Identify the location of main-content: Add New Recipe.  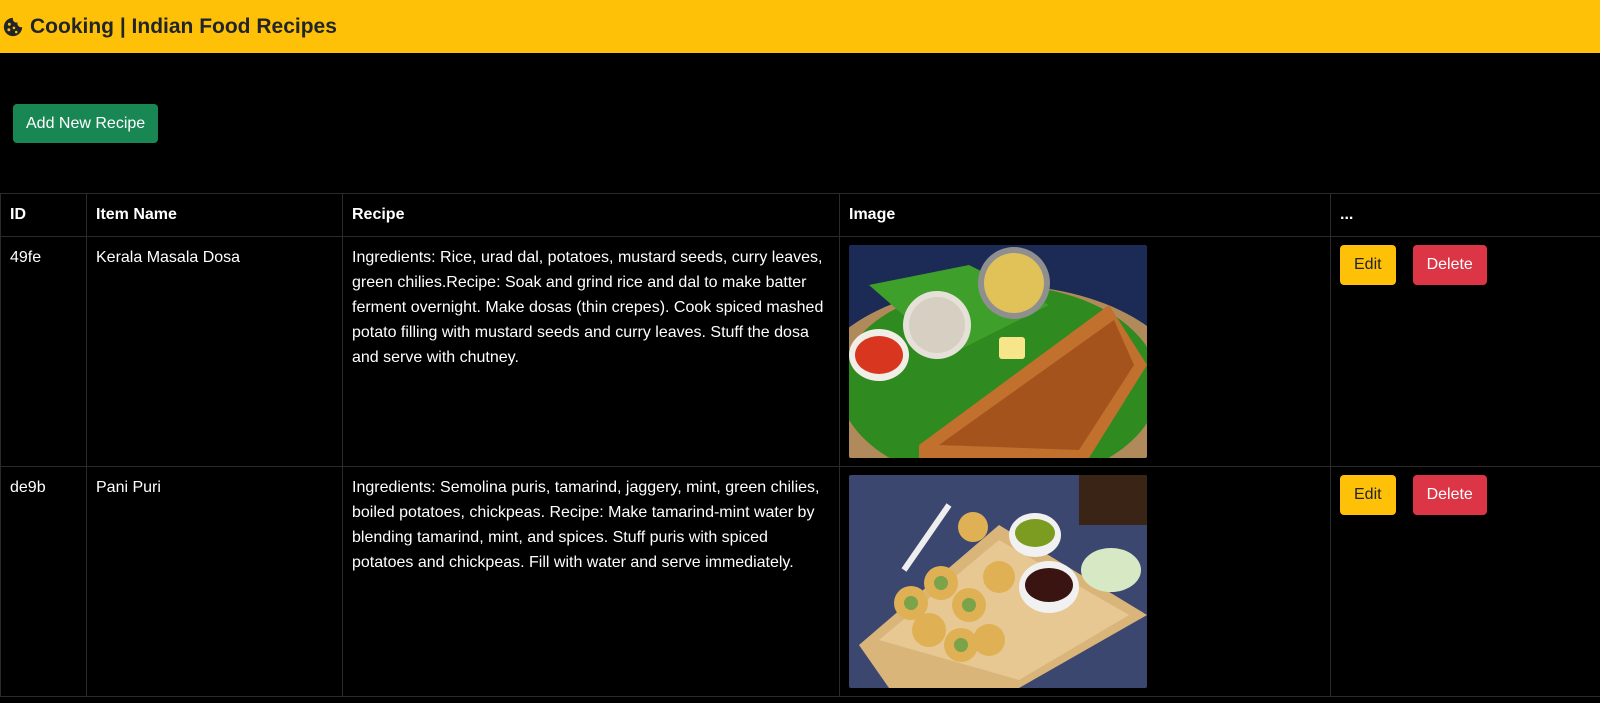
(800, 98).